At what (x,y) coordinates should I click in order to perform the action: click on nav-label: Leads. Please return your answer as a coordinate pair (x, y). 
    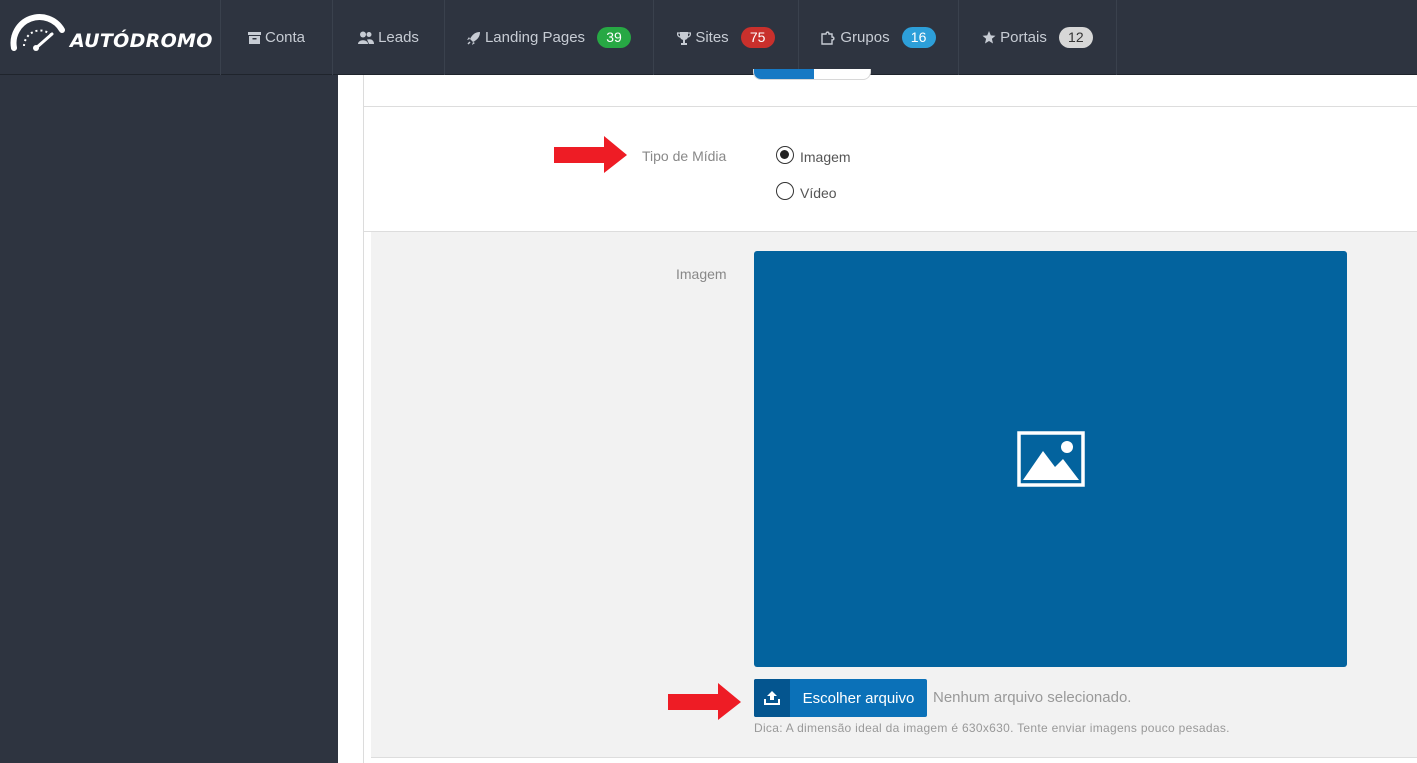
    Looking at the image, I should click on (398, 37).